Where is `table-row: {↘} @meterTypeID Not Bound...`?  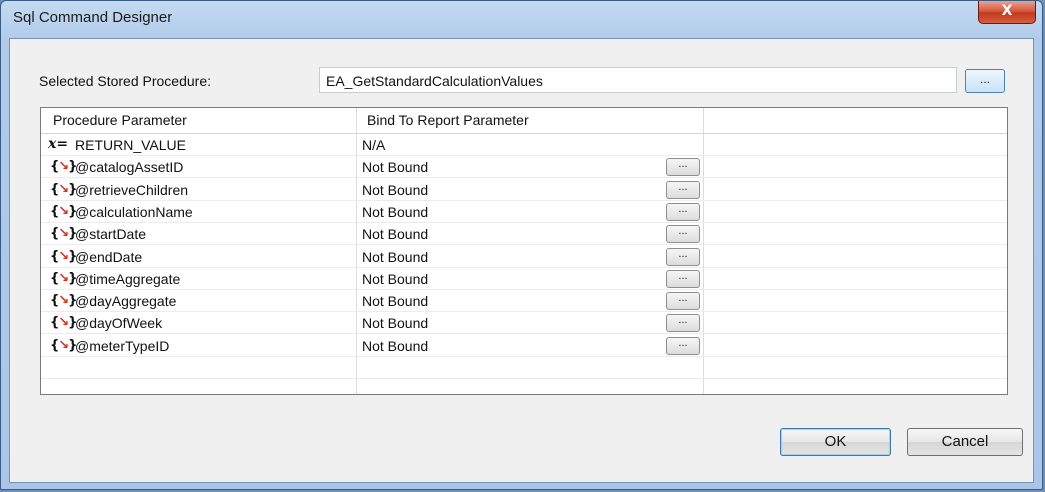 table-row: {↘} @meterTypeID Not Bound... is located at coordinates (524, 346).